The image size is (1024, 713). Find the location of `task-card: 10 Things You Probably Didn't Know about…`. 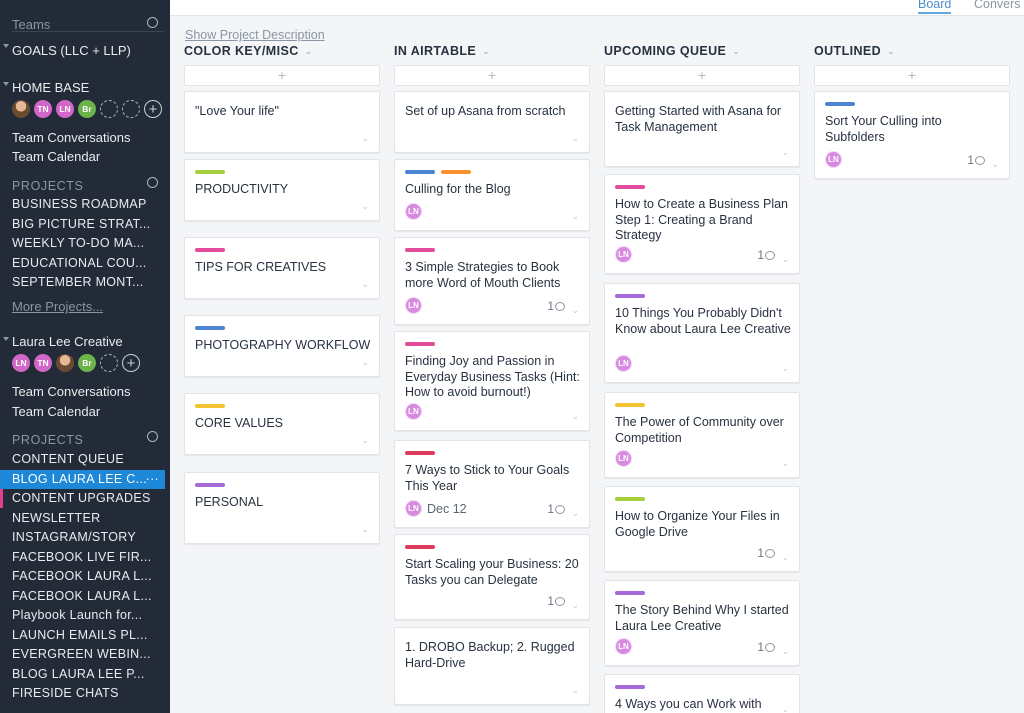

task-card: 10 Things You Probably Didn't Know about… is located at coordinates (702, 333).